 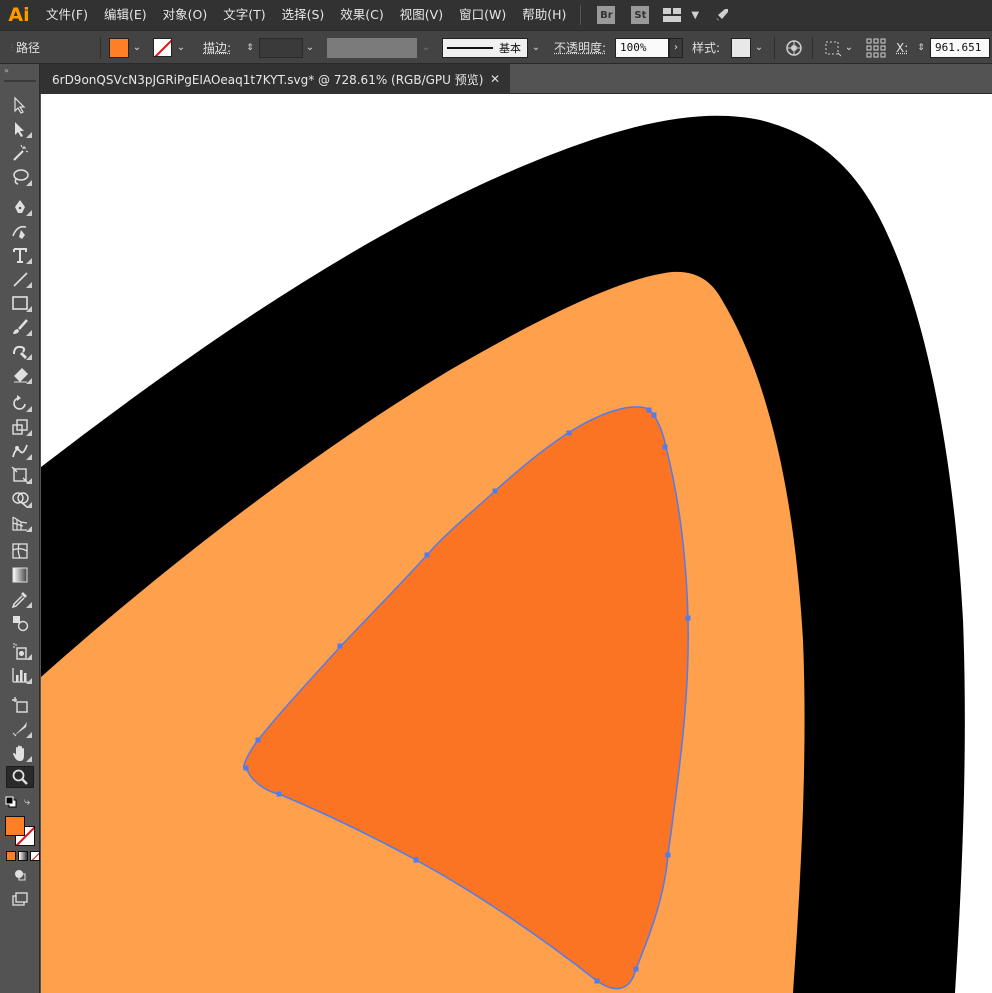 What do you see at coordinates (20, 375) in the screenshot?
I see `eraser-tool` at bounding box center [20, 375].